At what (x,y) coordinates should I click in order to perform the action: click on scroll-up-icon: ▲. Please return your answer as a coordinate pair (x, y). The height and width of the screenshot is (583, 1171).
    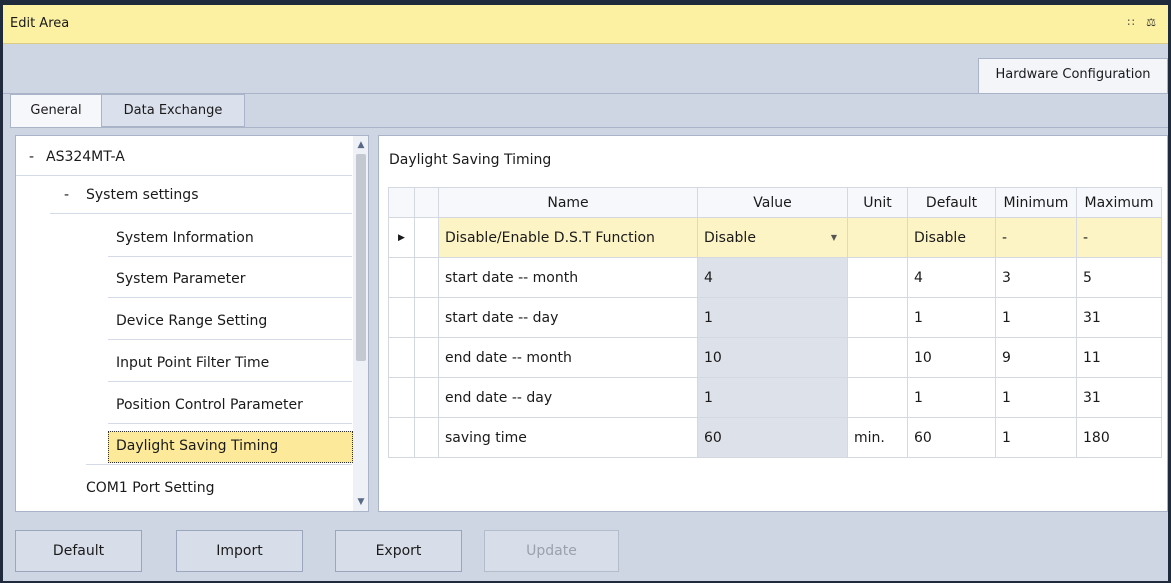
    Looking at the image, I should click on (360, 145).